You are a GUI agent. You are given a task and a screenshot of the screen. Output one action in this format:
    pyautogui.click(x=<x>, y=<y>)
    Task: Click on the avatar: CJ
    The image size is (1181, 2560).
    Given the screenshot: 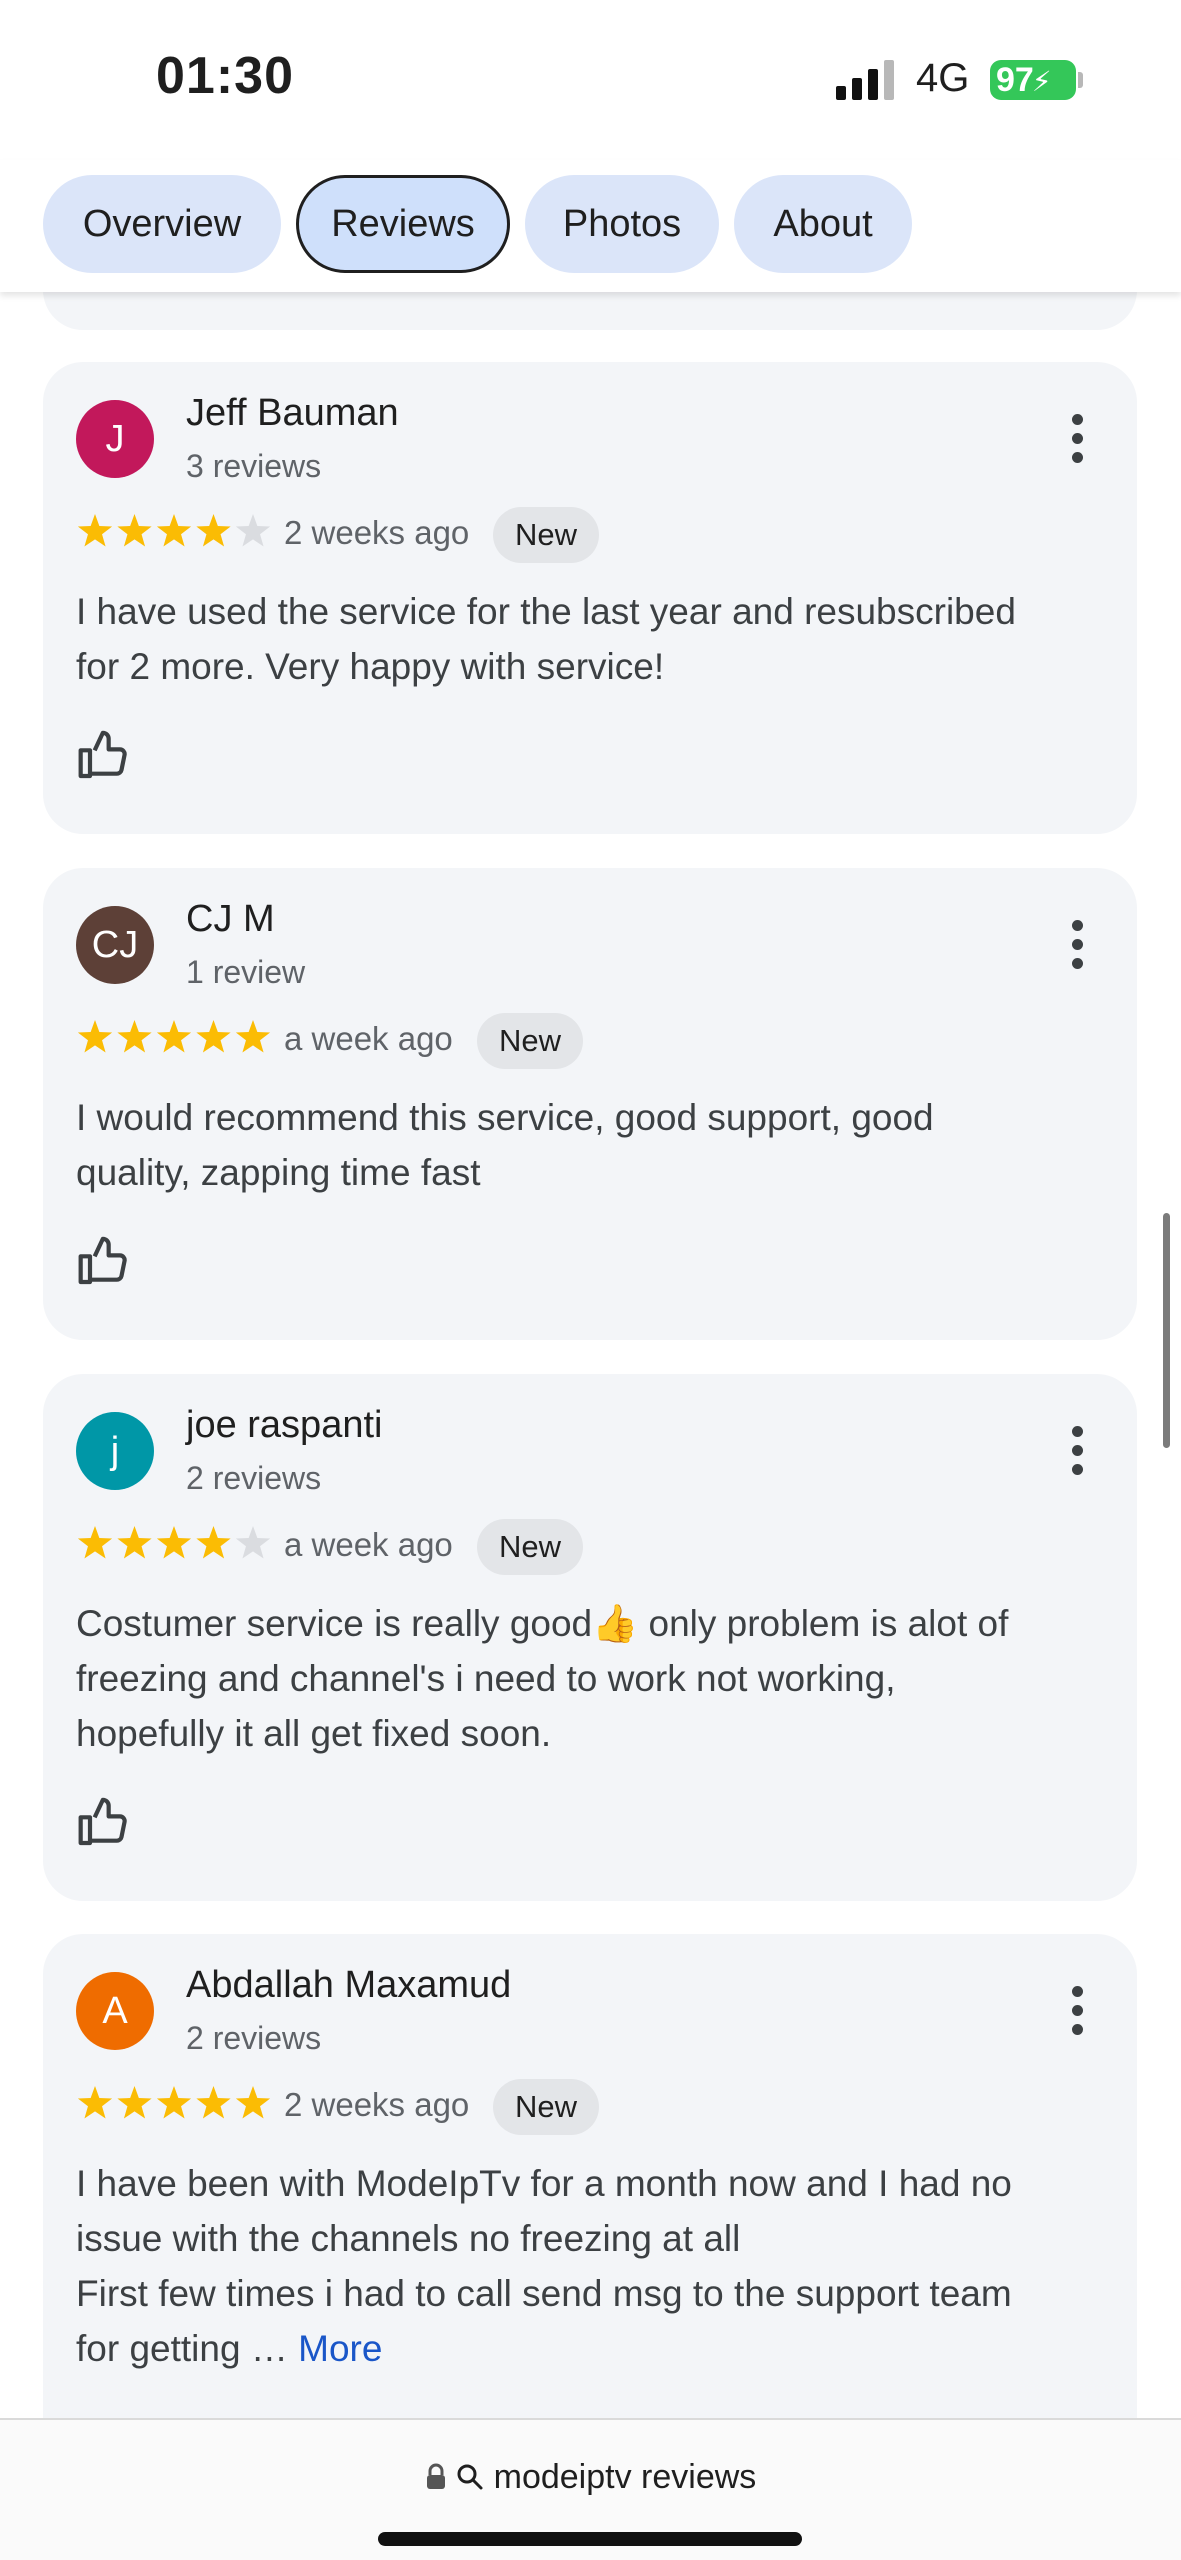 What is the action you would take?
    pyautogui.click(x=115, y=945)
    